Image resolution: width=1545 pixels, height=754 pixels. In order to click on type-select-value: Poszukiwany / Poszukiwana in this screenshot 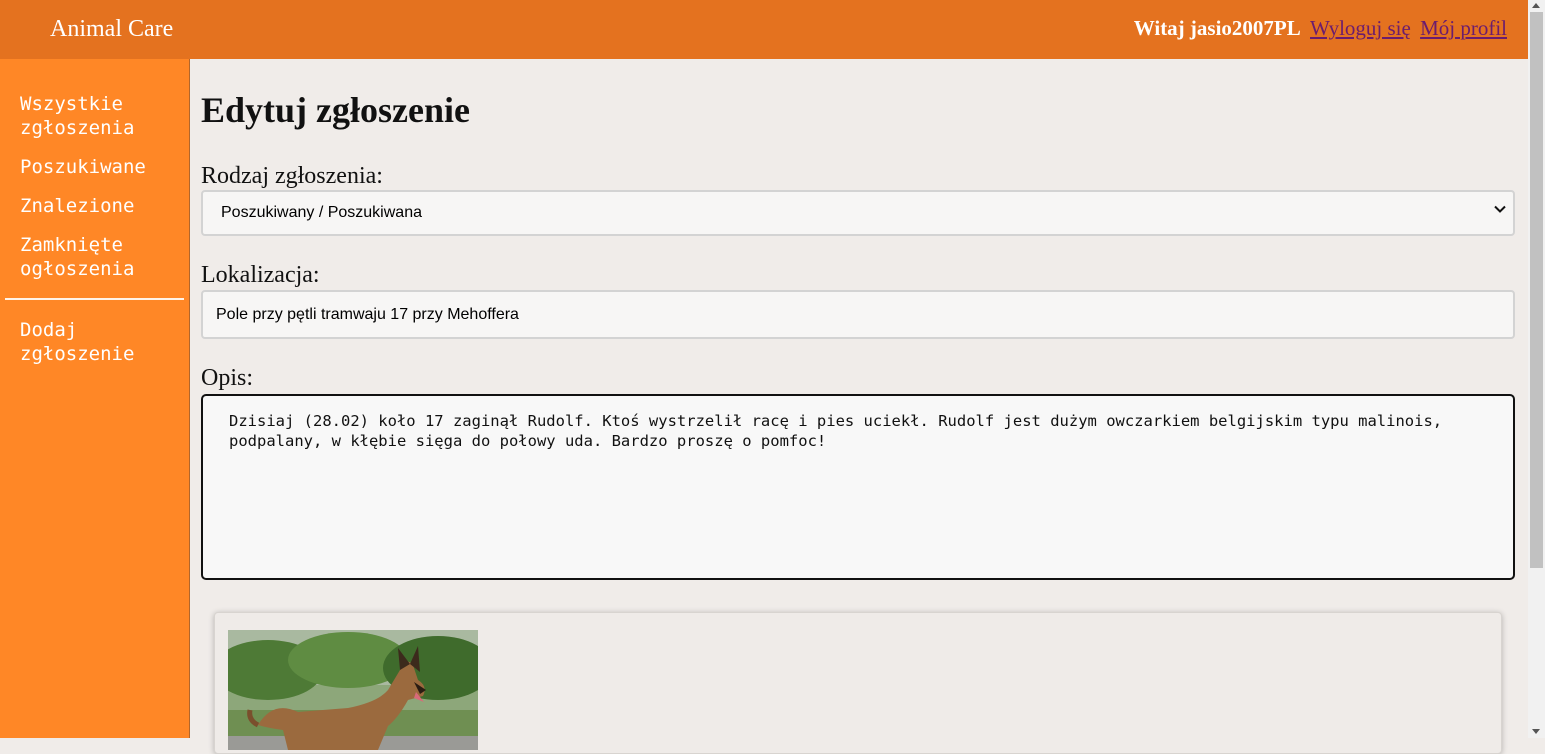, I will do `click(321, 212)`.